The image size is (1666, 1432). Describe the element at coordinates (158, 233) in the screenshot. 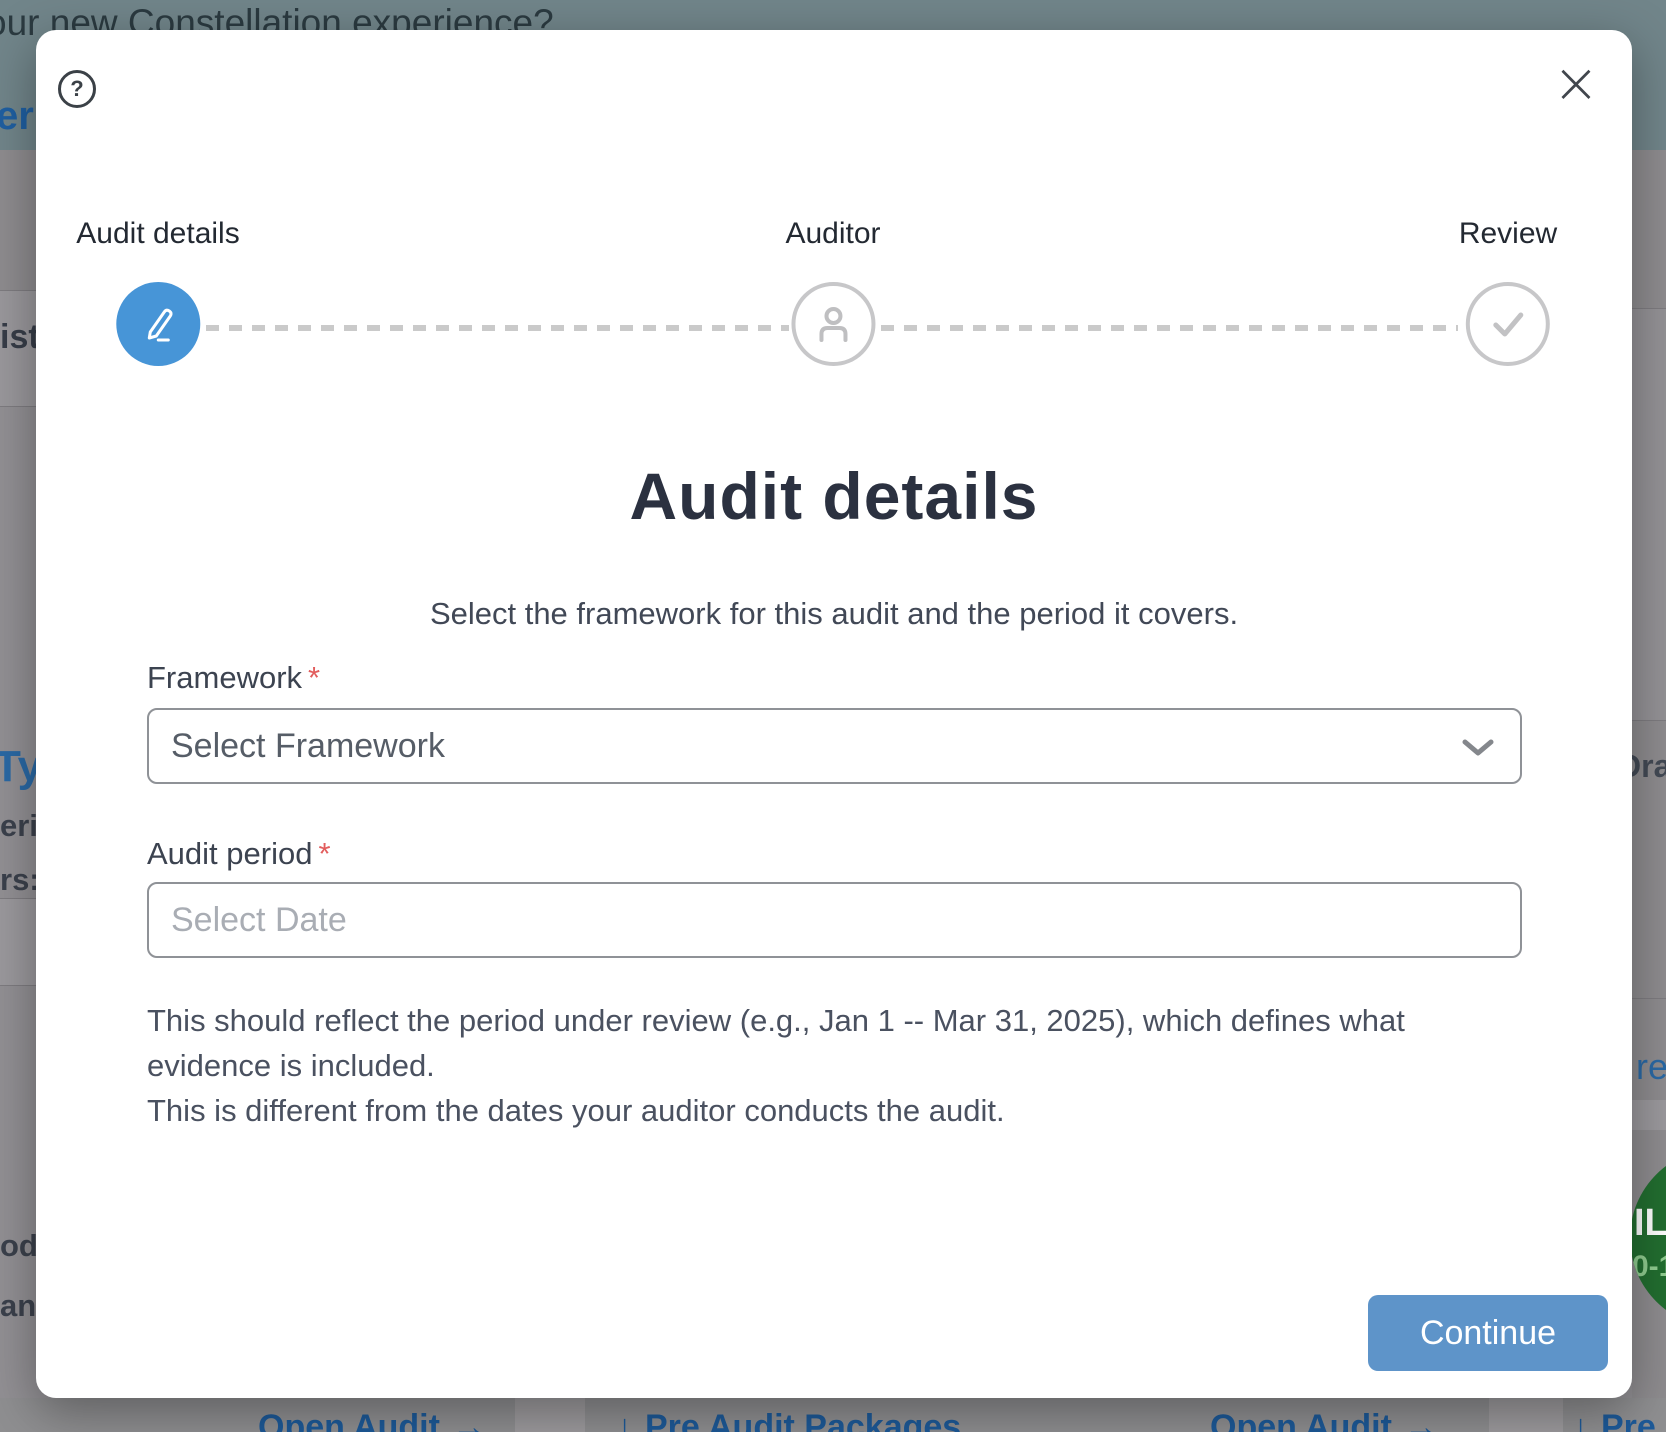

I see `step-label: Audit details` at that location.